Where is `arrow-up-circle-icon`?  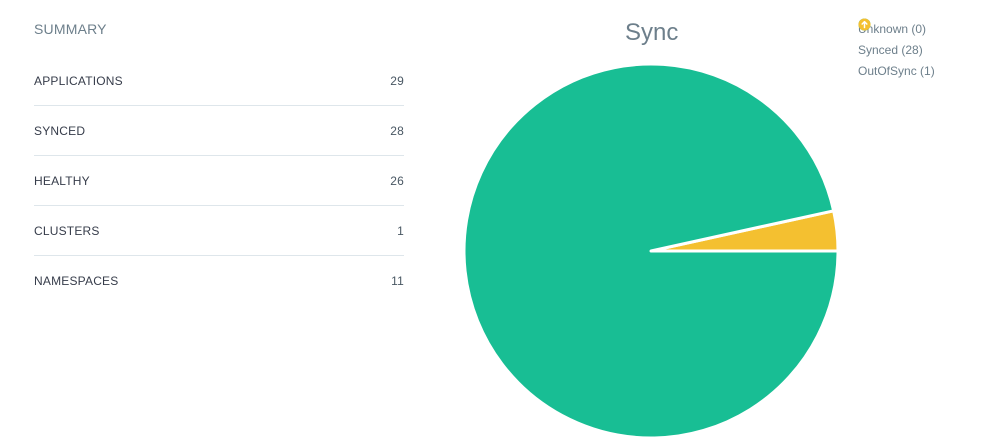 arrow-up-circle-icon is located at coordinates (864, 24).